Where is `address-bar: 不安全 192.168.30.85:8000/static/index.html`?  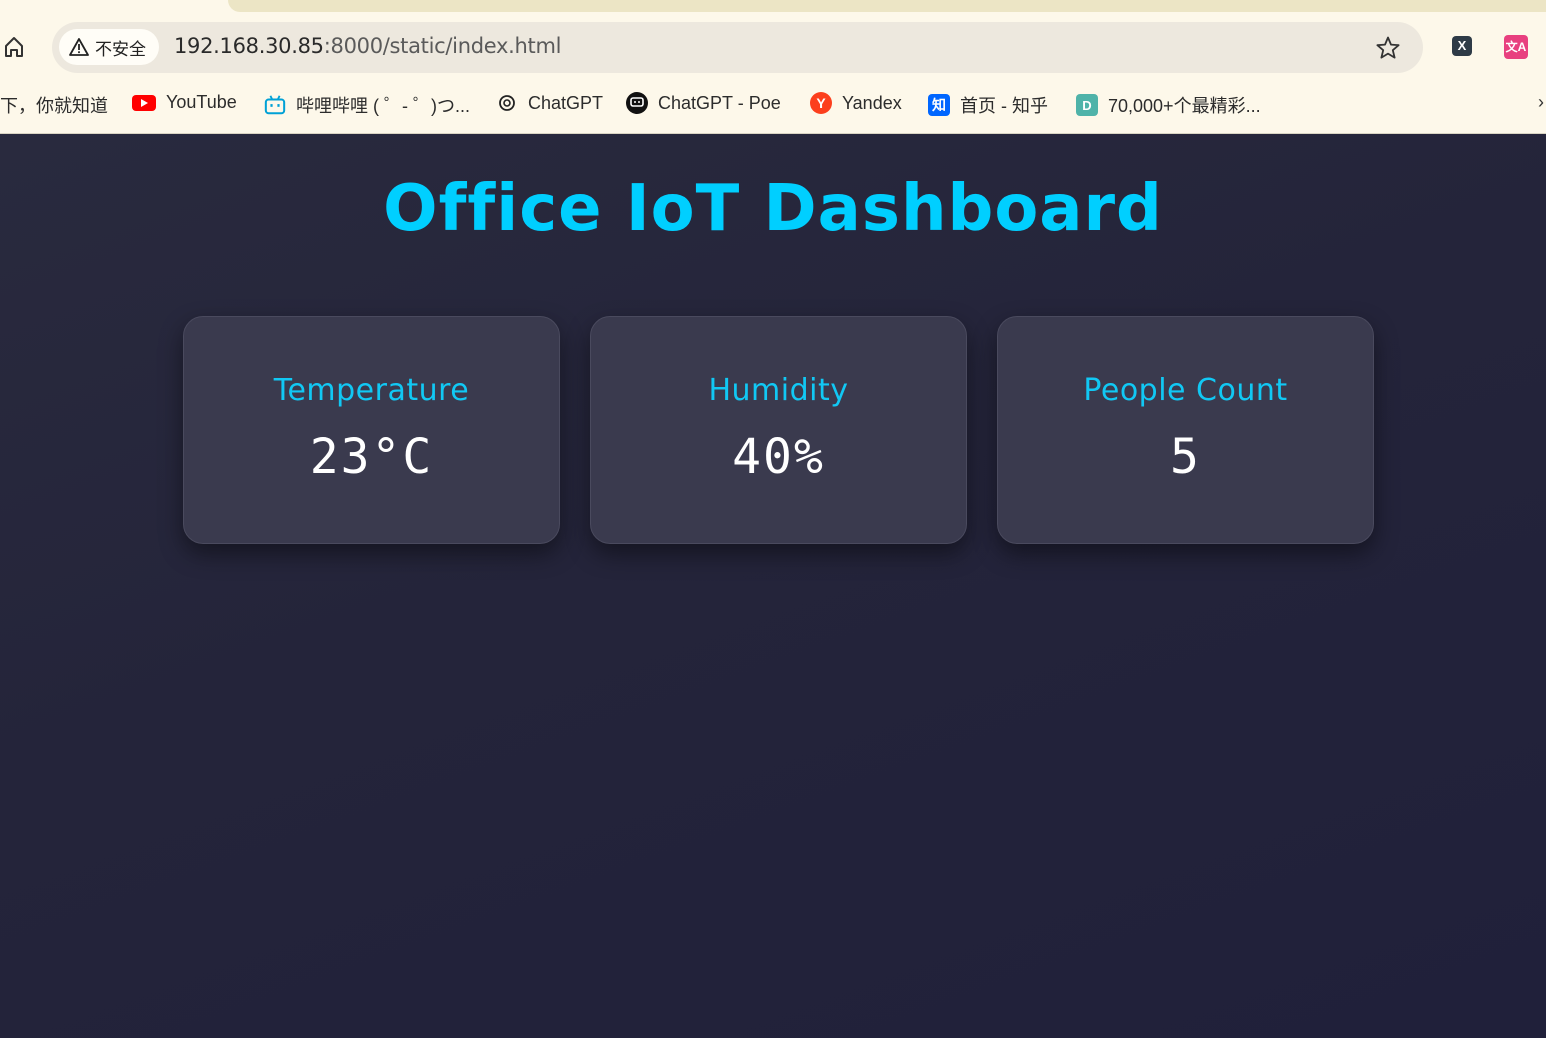
address-bar: 不安全 192.168.30.85:8000/static/index.html is located at coordinates (737, 47).